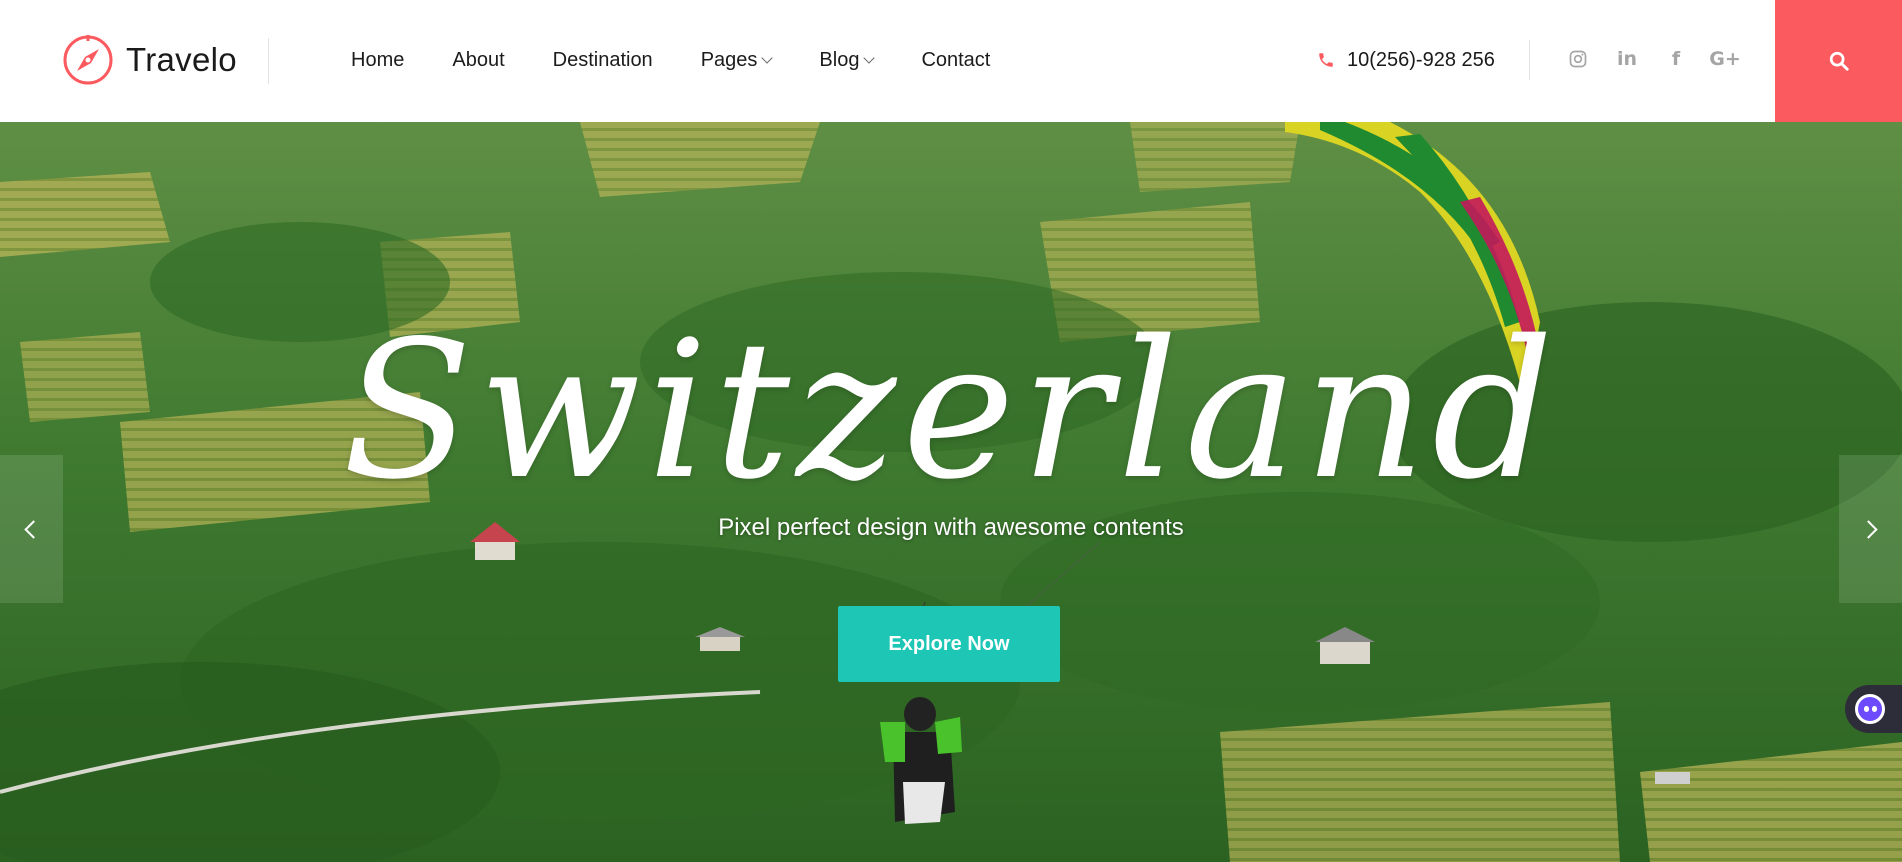 Image resolution: width=1902 pixels, height=862 pixels. What do you see at coordinates (1326, 60) in the screenshot?
I see `phone-icon` at bounding box center [1326, 60].